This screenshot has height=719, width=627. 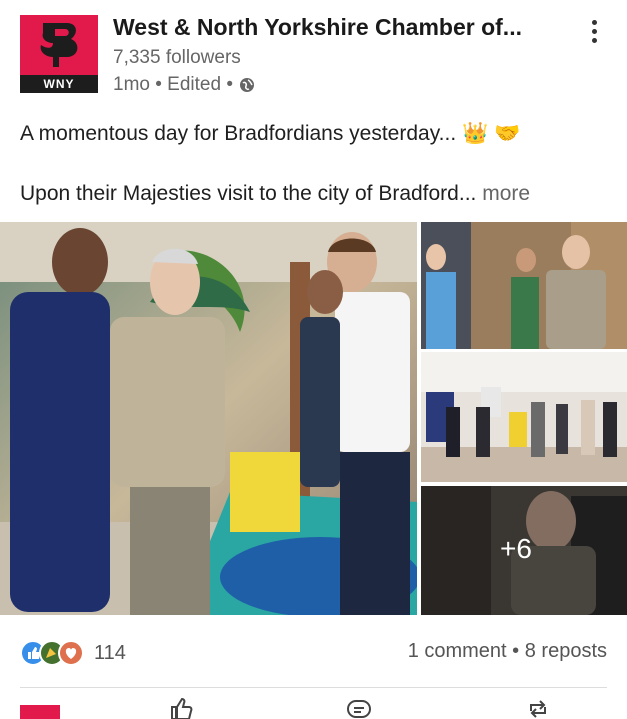 I want to click on globe-icon, so click(x=246, y=85).